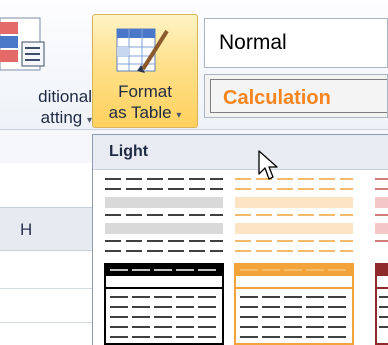  What do you see at coordinates (26, 229) in the screenshot?
I see `column-header-label: H` at bounding box center [26, 229].